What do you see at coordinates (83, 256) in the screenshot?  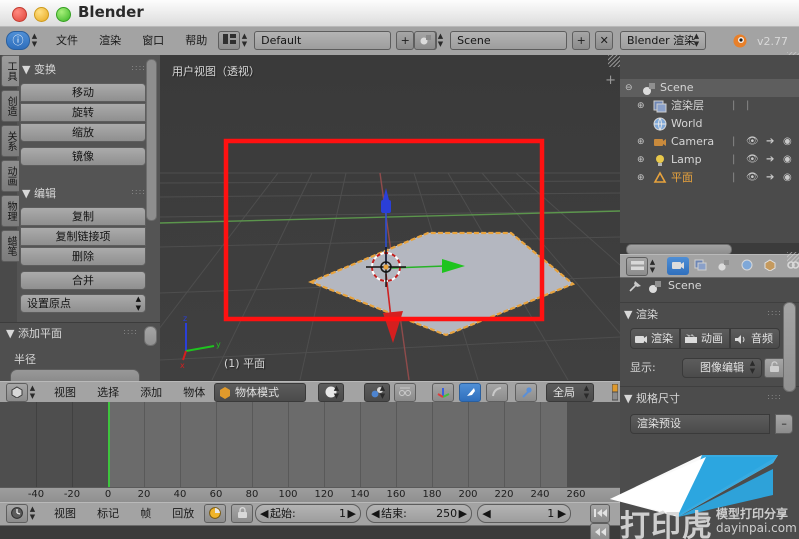 I see `tool-delete-button: 删除` at bounding box center [83, 256].